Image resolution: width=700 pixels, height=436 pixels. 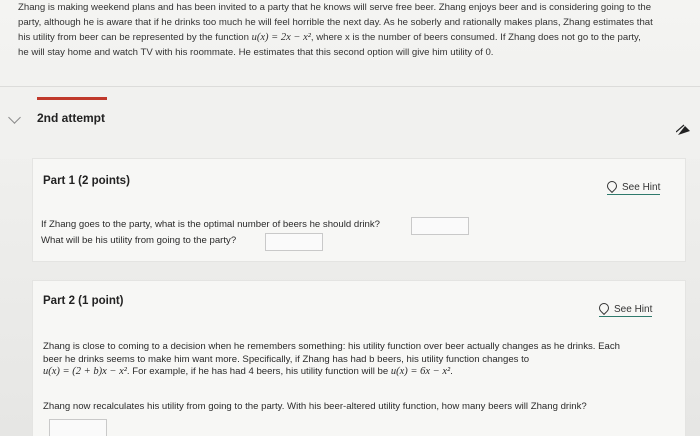 I want to click on part-2-see-hint-link: See Hint, so click(x=624, y=308).